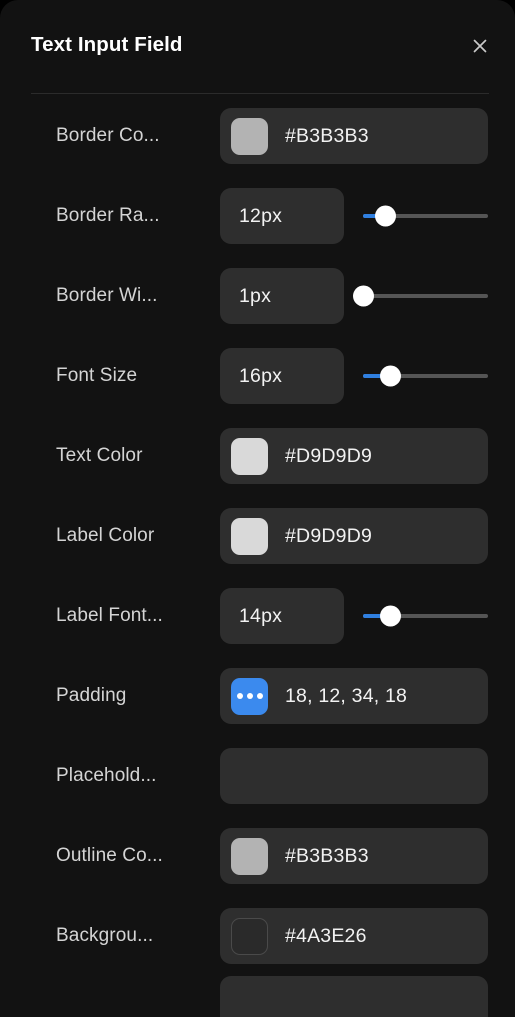 The height and width of the screenshot is (1017, 515). What do you see at coordinates (346, 695) in the screenshot?
I see `property-value-text: 18, 12, 34, 18` at bounding box center [346, 695].